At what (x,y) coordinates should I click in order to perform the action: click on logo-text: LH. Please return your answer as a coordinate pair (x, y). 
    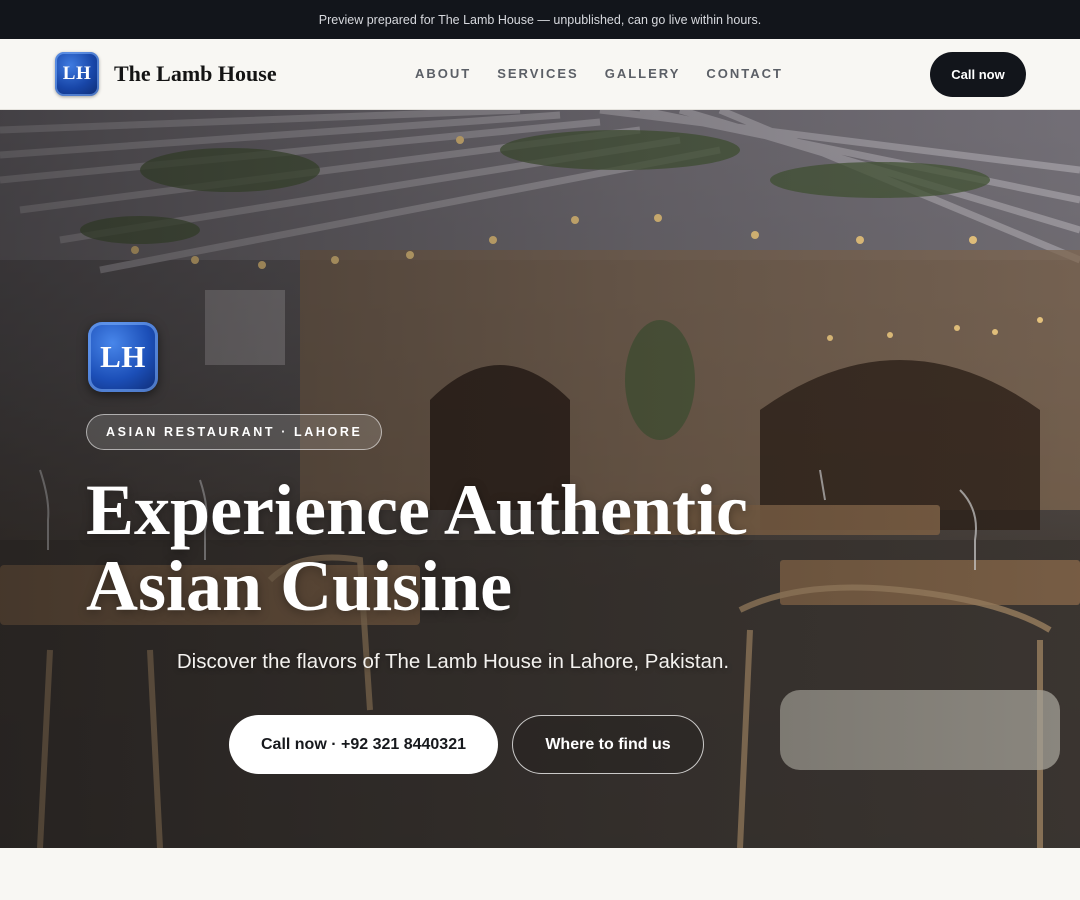
    Looking at the image, I should click on (77, 73).